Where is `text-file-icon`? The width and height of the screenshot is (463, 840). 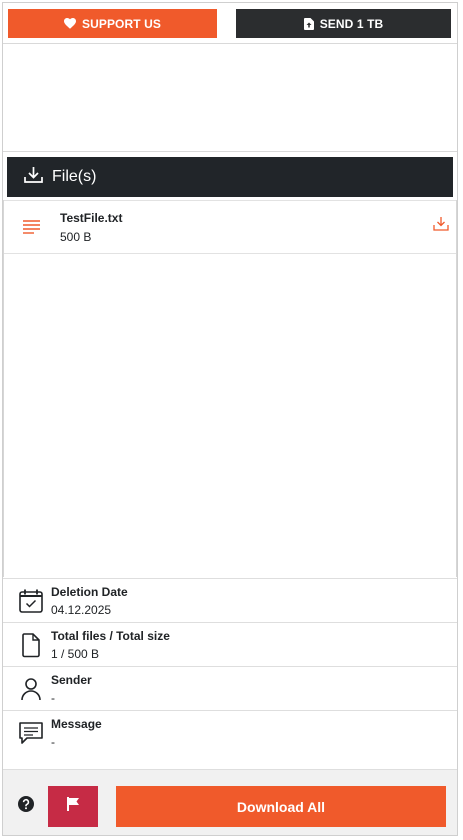
text-file-icon is located at coordinates (31, 229).